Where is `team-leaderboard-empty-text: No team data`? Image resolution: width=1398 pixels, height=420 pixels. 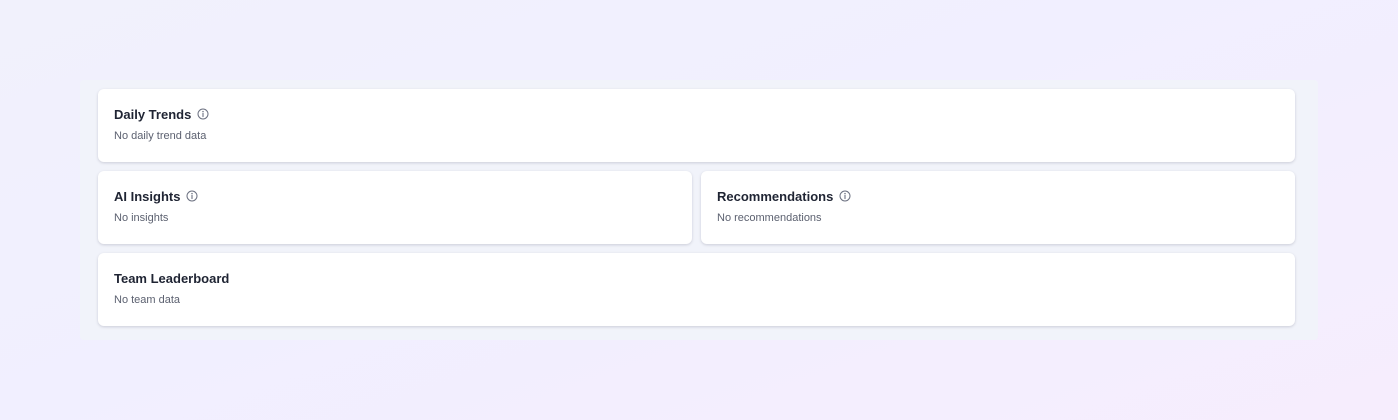
team-leaderboard-empty-text: No team data is located at coordinates (147, 300).